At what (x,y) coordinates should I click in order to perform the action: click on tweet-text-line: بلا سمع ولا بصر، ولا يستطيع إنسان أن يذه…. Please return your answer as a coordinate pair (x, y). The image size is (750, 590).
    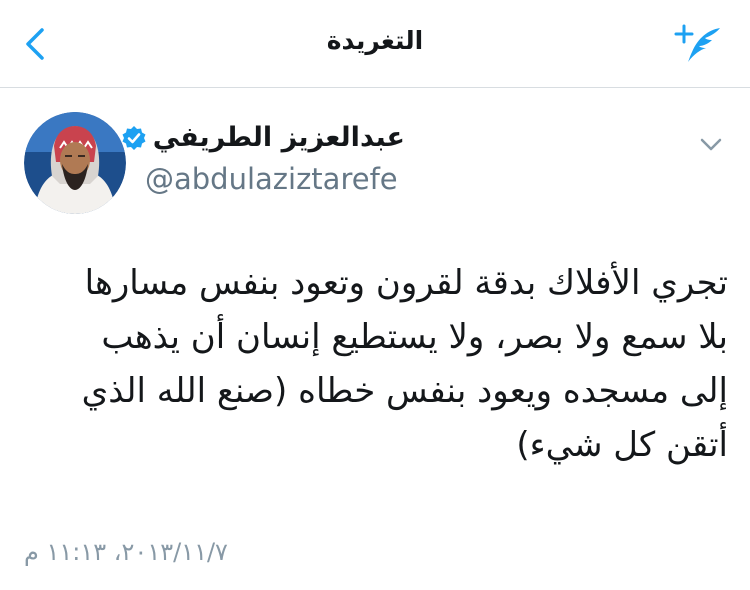
    Looking at the image, I should click on (414, 337).